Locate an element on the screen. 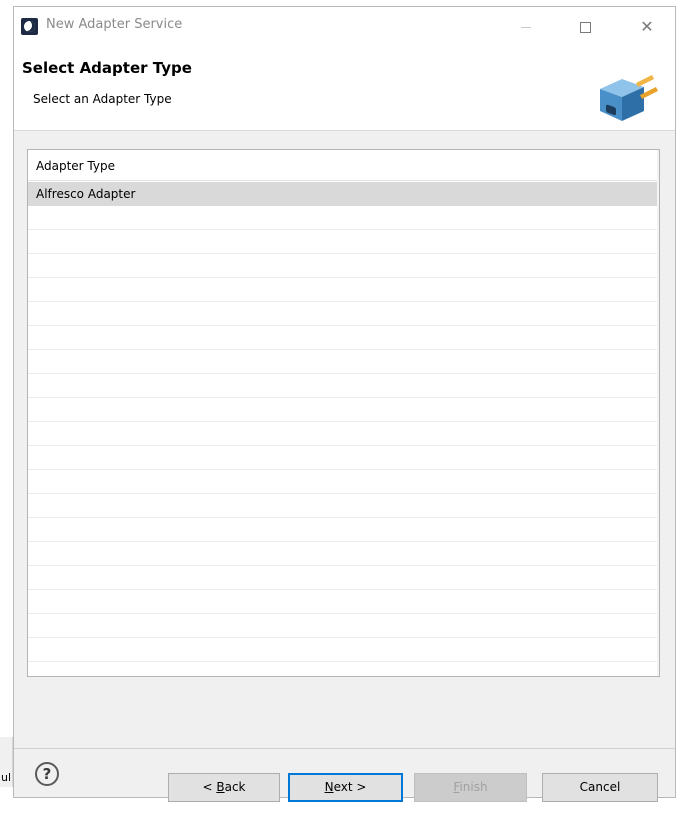 This screenshot has height=820, width=676. page-description: Select an Adapter Type is located at coordinates (102, 99).